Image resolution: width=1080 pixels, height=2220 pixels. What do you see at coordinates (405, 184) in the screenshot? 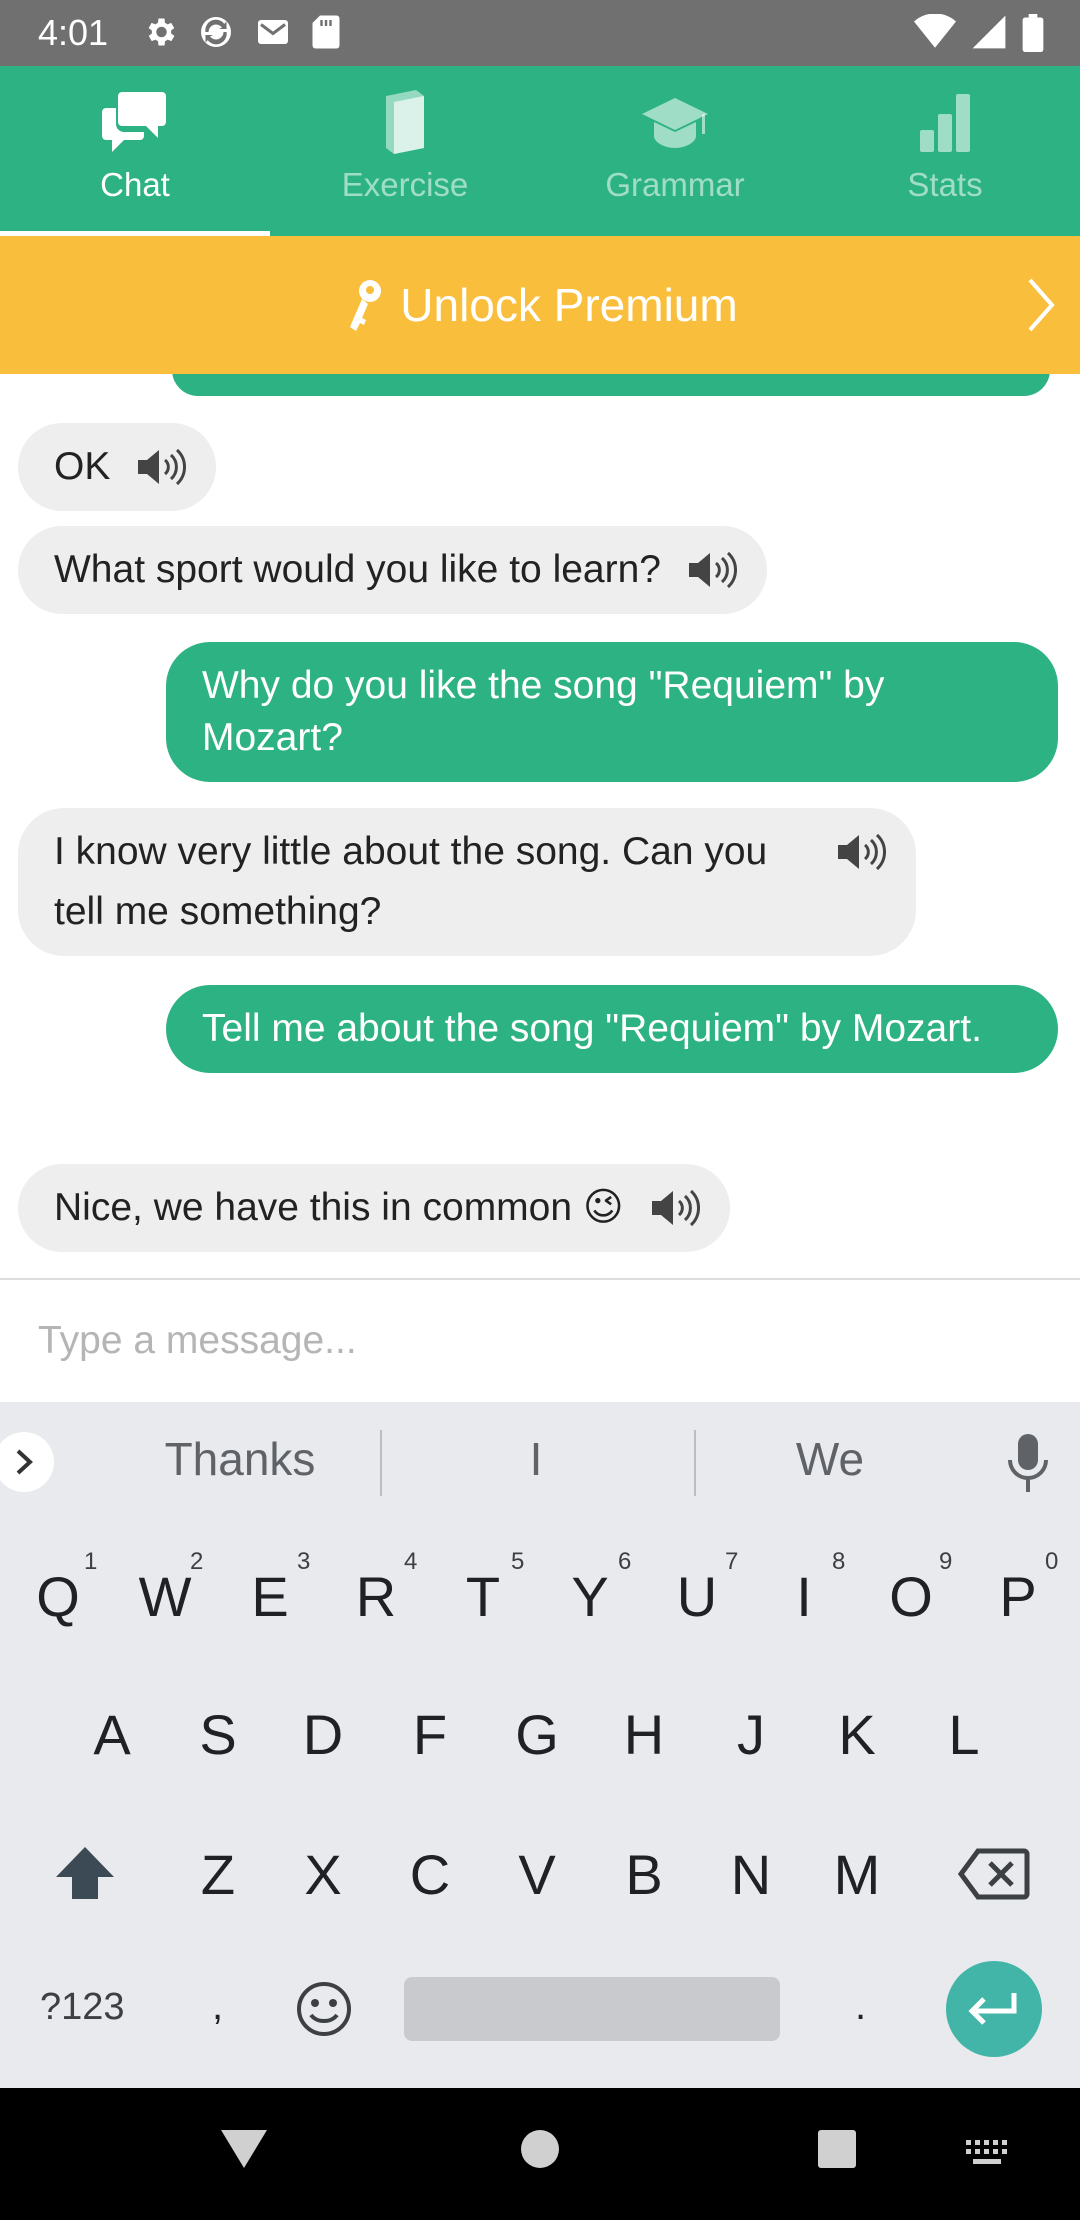
I see `tab-label: Exercise` at bounding box center [405, 184].